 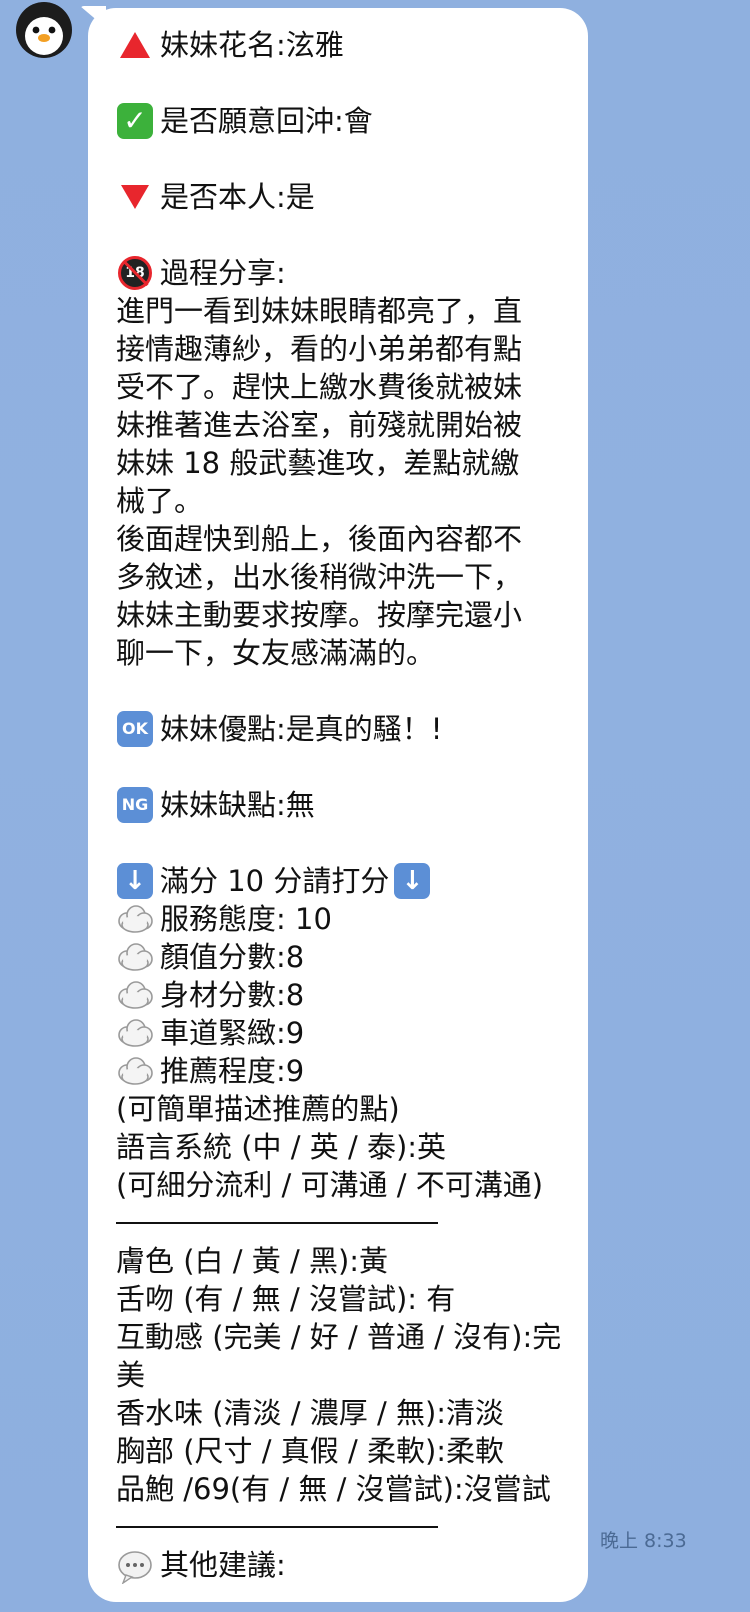 I want to click on message-line-text: 械了。, so click(x=160, y=501).